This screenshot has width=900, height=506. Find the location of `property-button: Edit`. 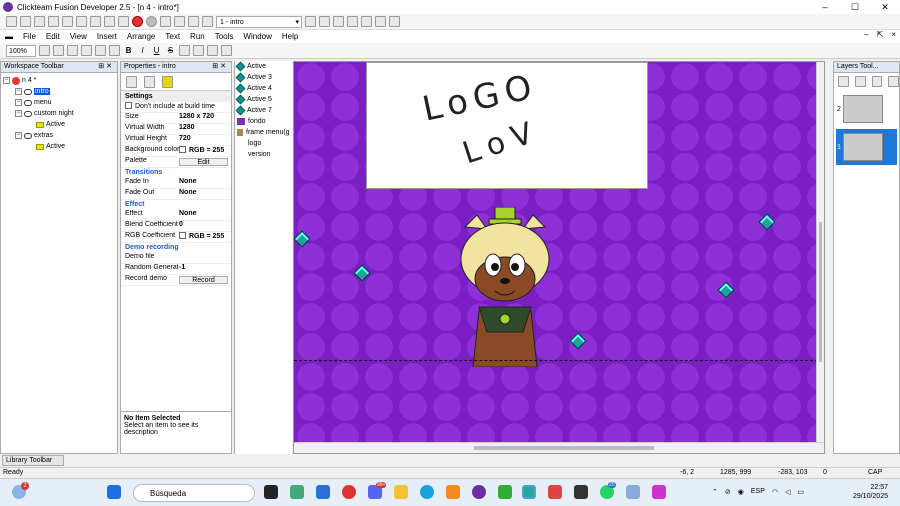

property-button: Edit is located at coordinates (203, 162).